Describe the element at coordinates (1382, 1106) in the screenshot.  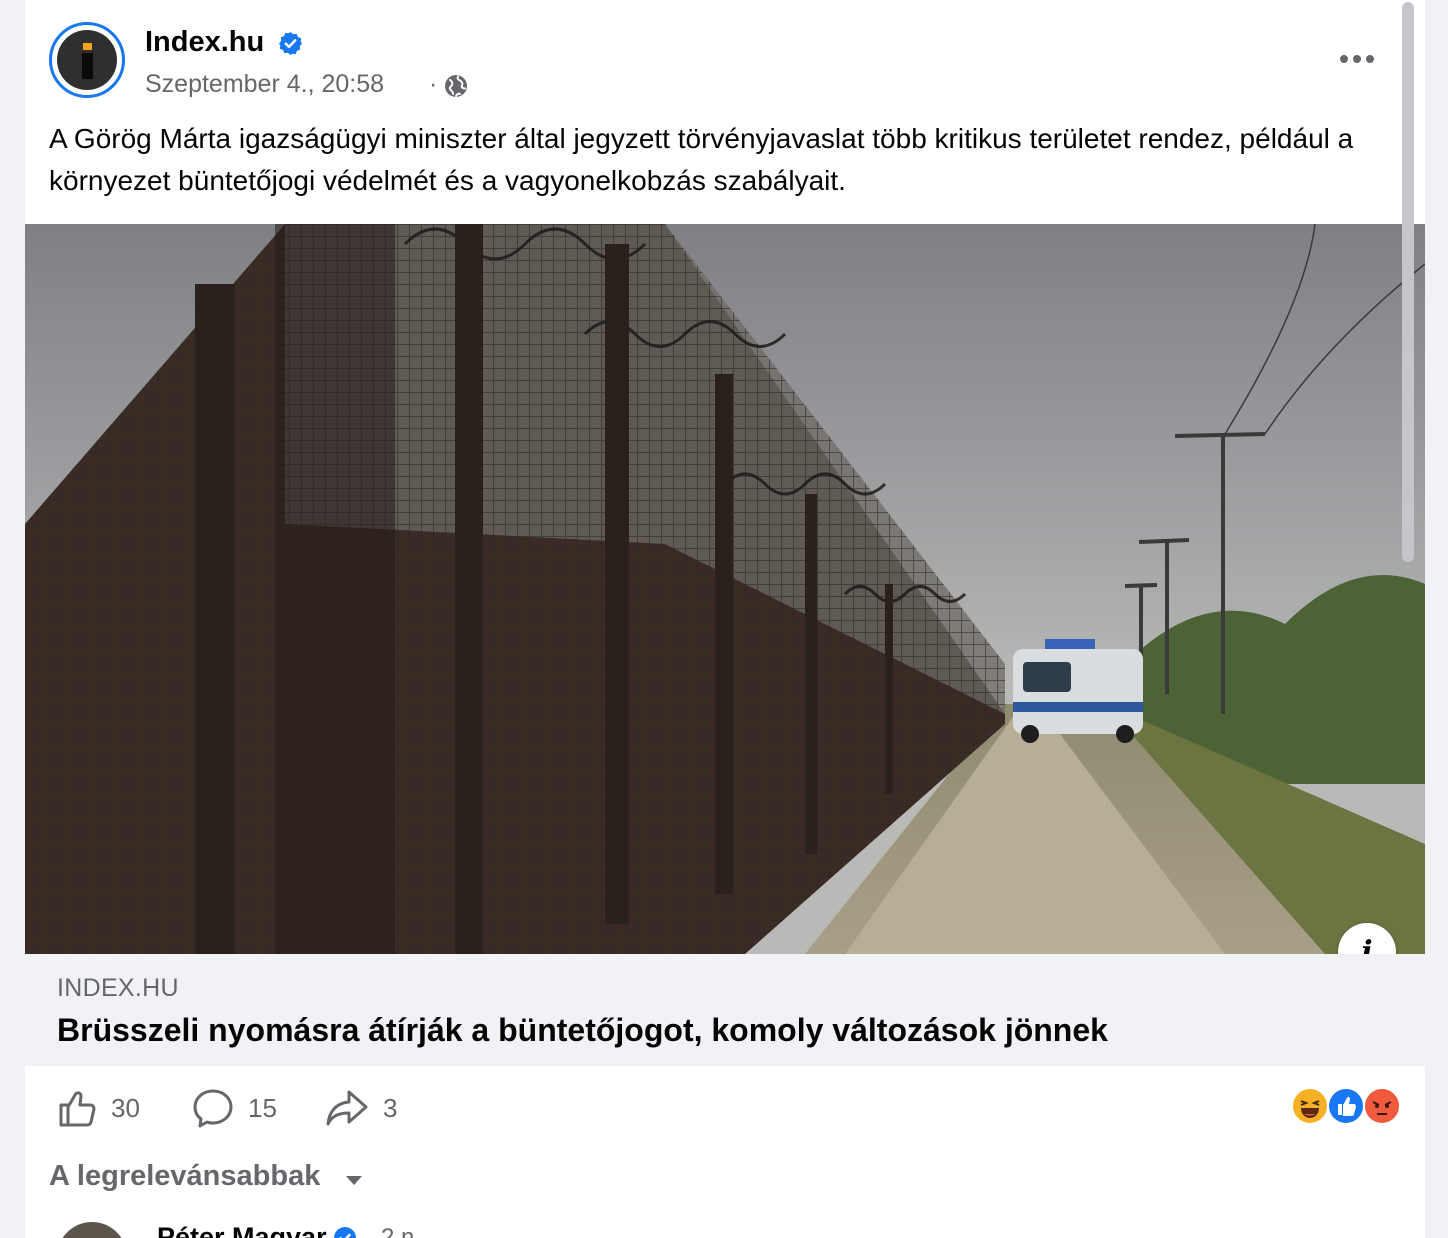
I see `angry-icon` at that location.